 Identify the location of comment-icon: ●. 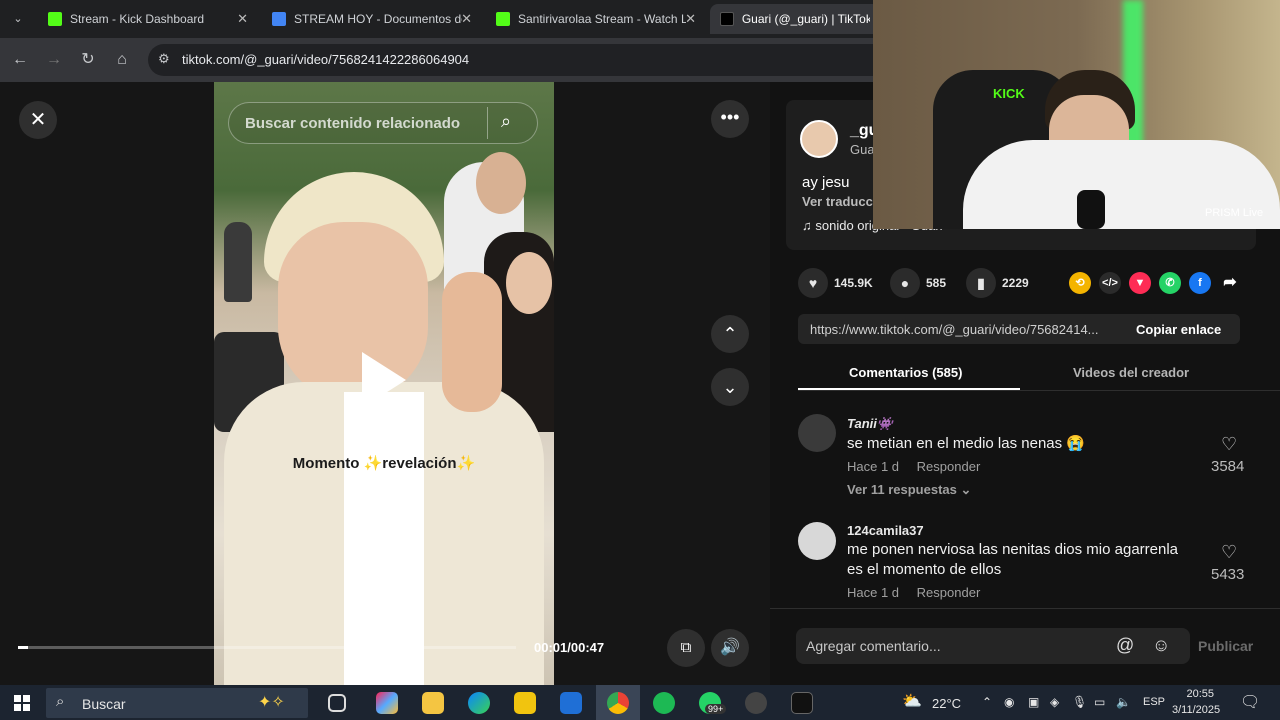
(905, 283).